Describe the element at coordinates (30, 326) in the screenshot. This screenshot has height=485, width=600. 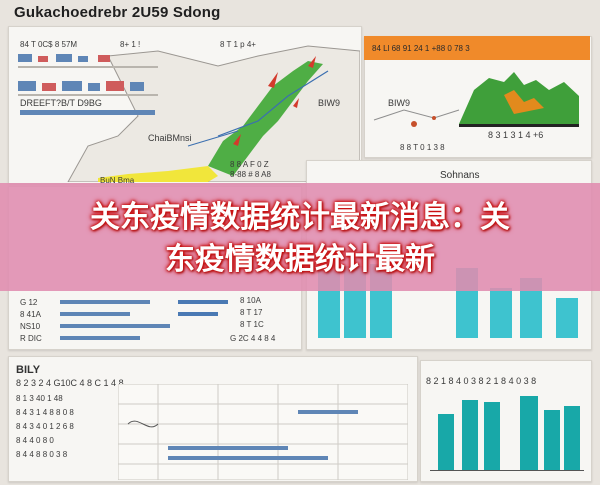
I see `left-mid-label-3: NS10` at that location.